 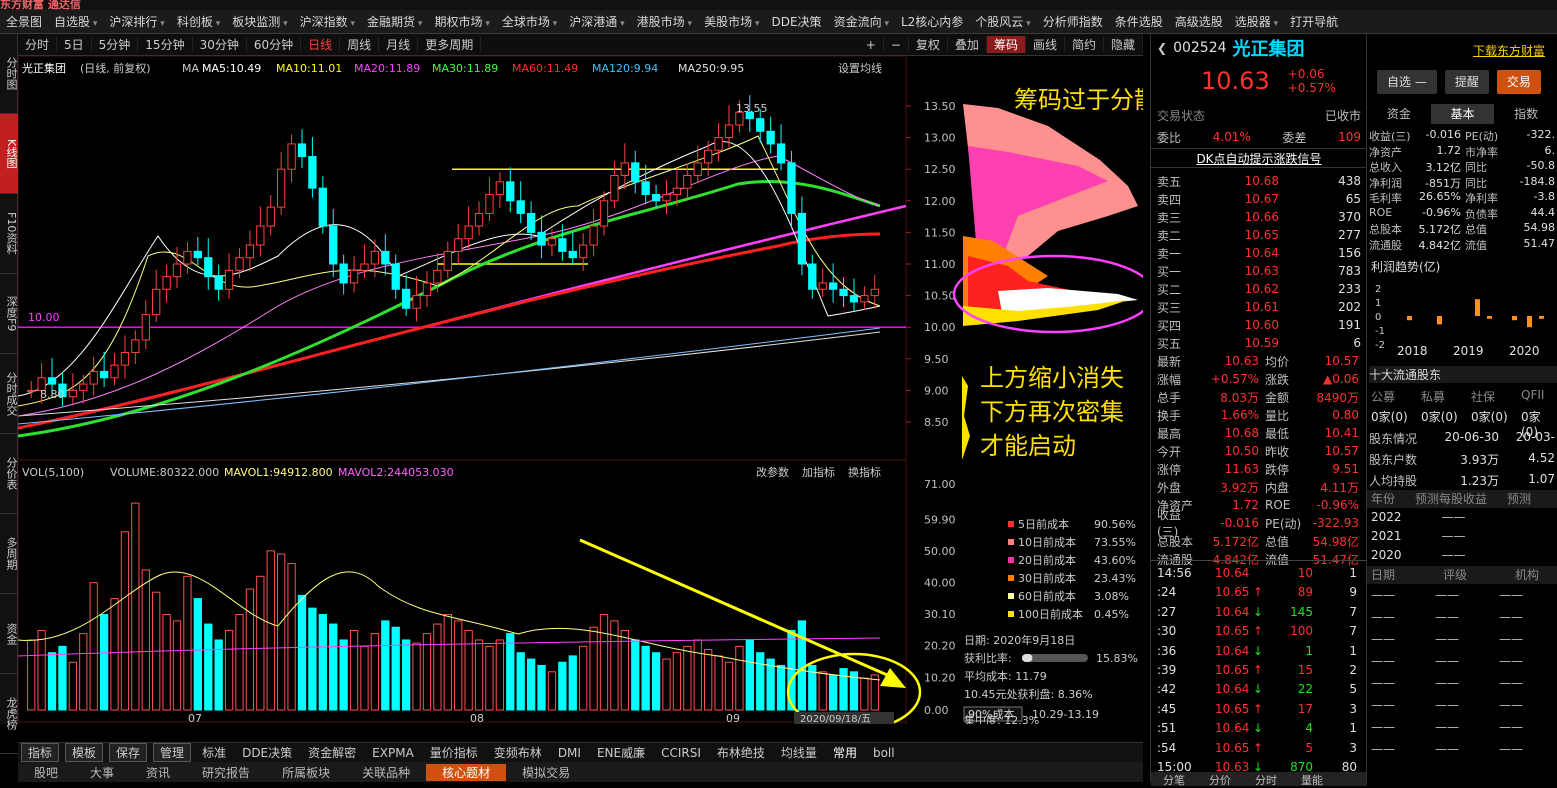 I want to click on quote-bottom-tab: 分笔, so click(x=1174, y=779).